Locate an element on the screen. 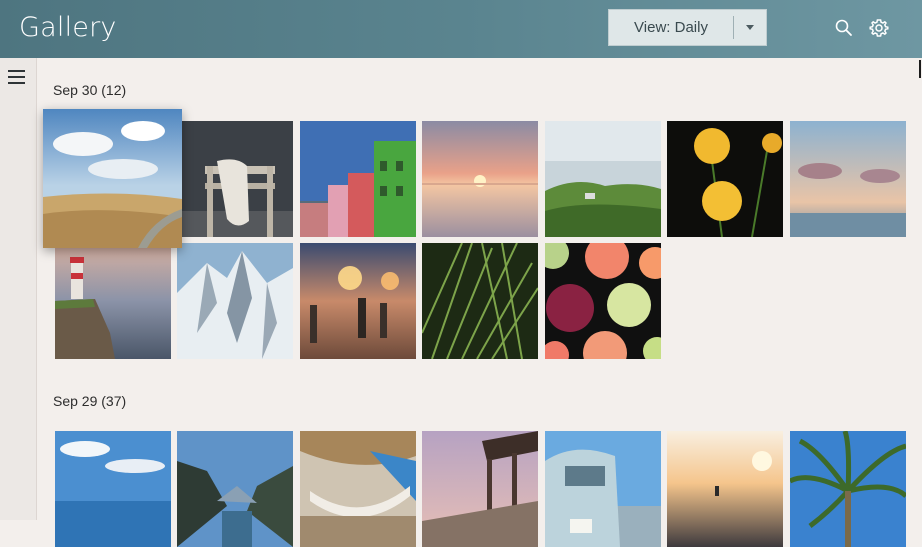 This screenshot has width=922, height=547. section-date-title: Sep 29 (37) is located at coordinates (90, 401).